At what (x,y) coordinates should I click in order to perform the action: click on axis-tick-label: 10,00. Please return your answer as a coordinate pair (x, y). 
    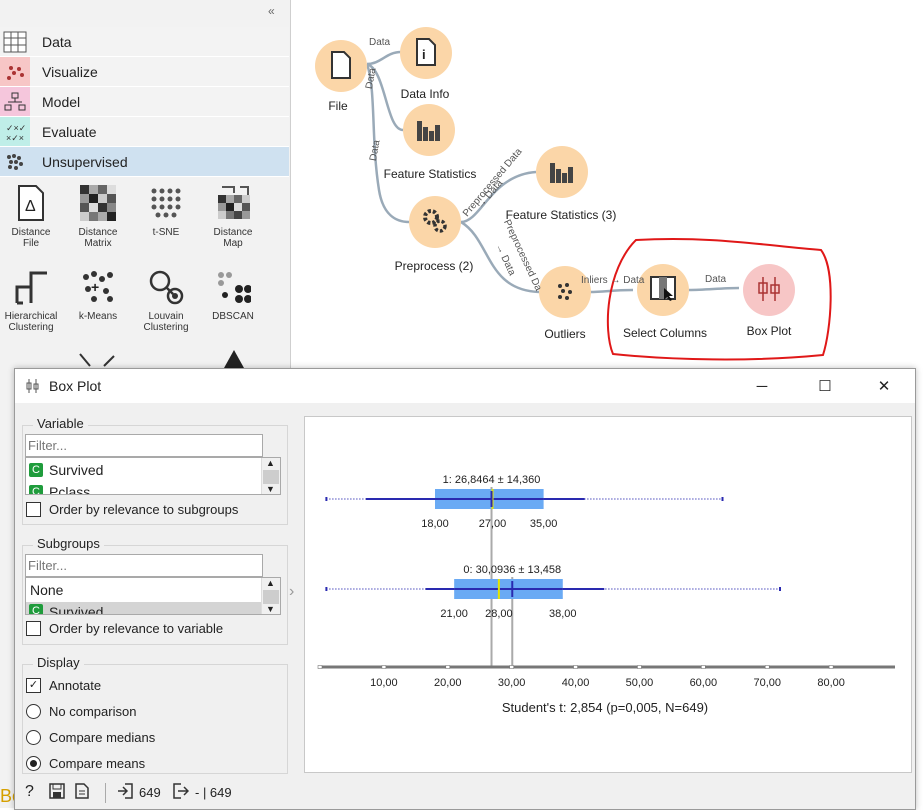
    Looking at the image, I should click on (384, 683).